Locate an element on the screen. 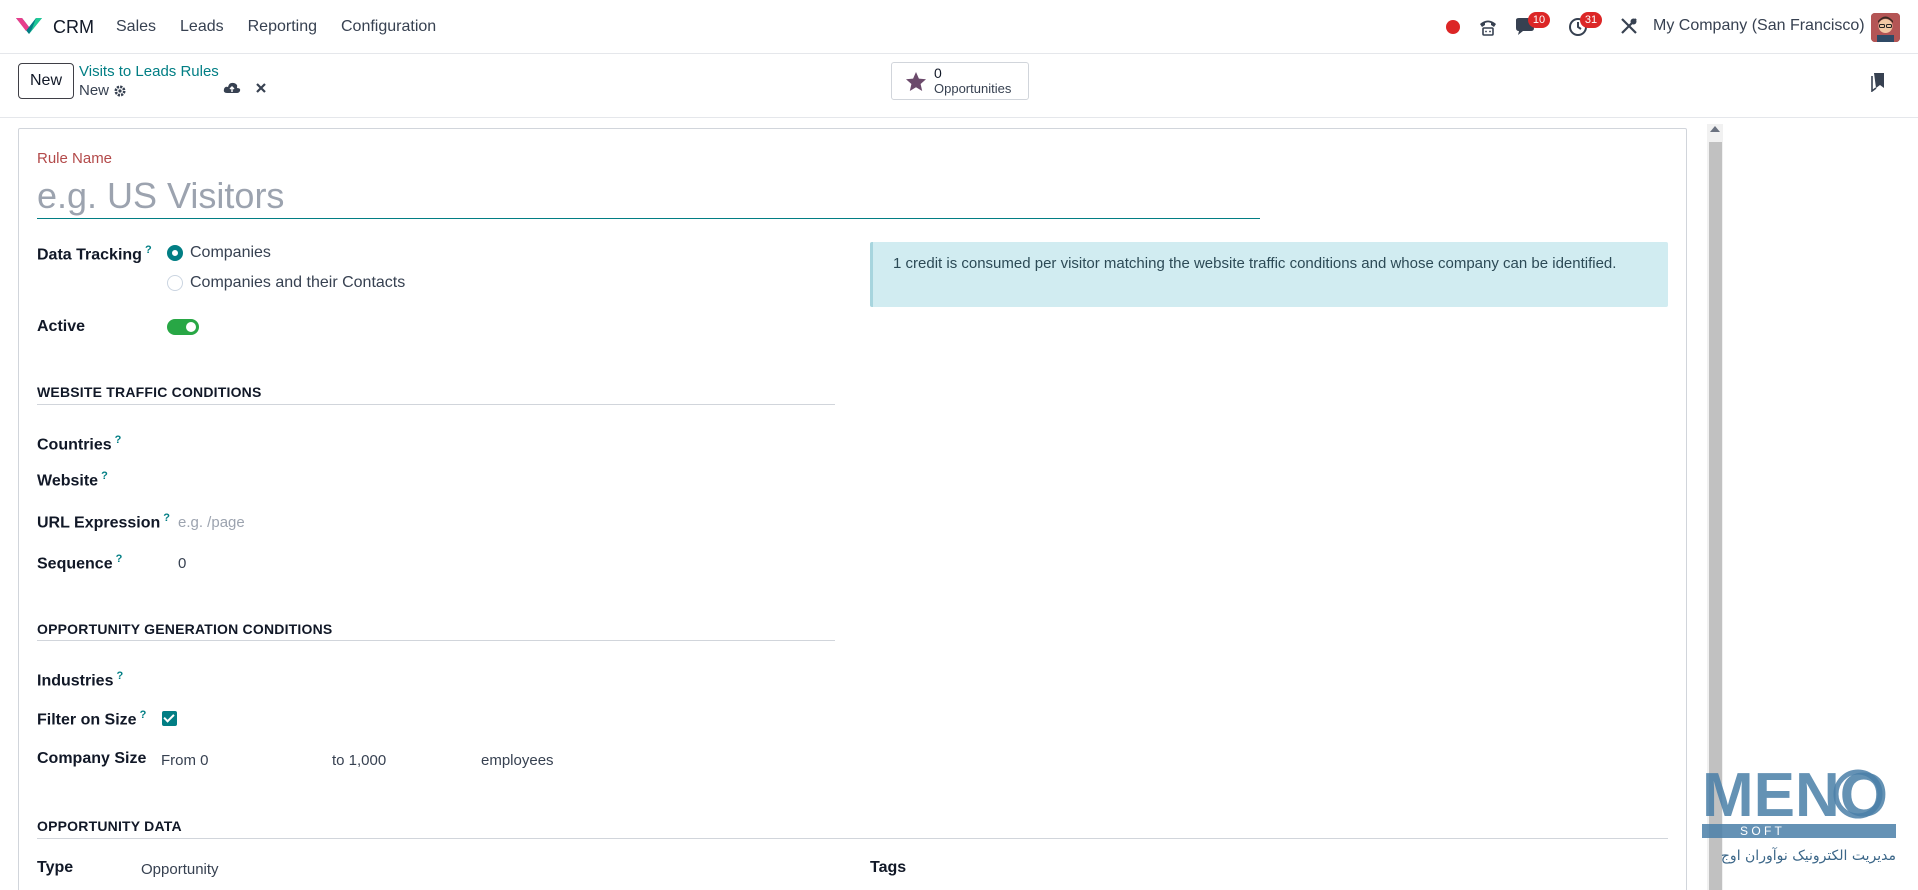  sequence-input: 0 is located at coordinates (182, 563).